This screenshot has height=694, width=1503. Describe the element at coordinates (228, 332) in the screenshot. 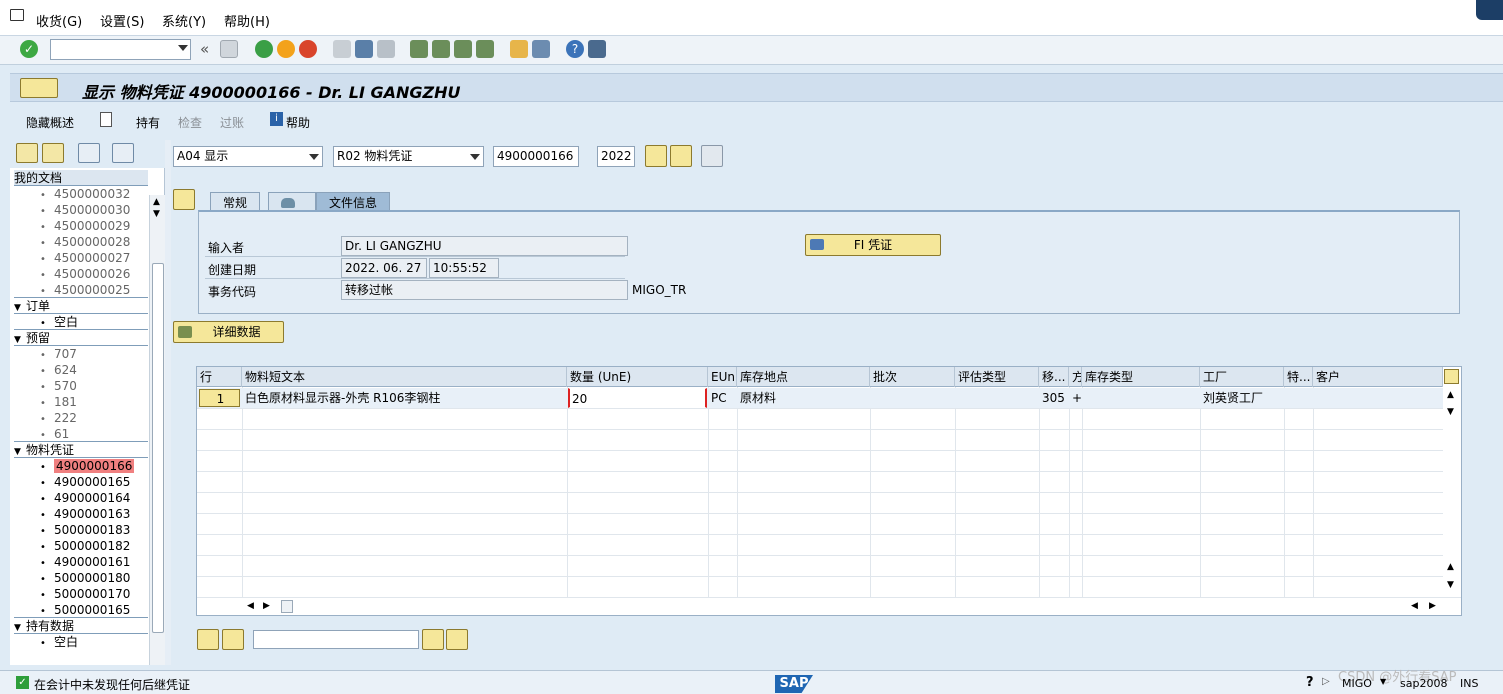

I see `detail-data-button: 详细数据` at that location.